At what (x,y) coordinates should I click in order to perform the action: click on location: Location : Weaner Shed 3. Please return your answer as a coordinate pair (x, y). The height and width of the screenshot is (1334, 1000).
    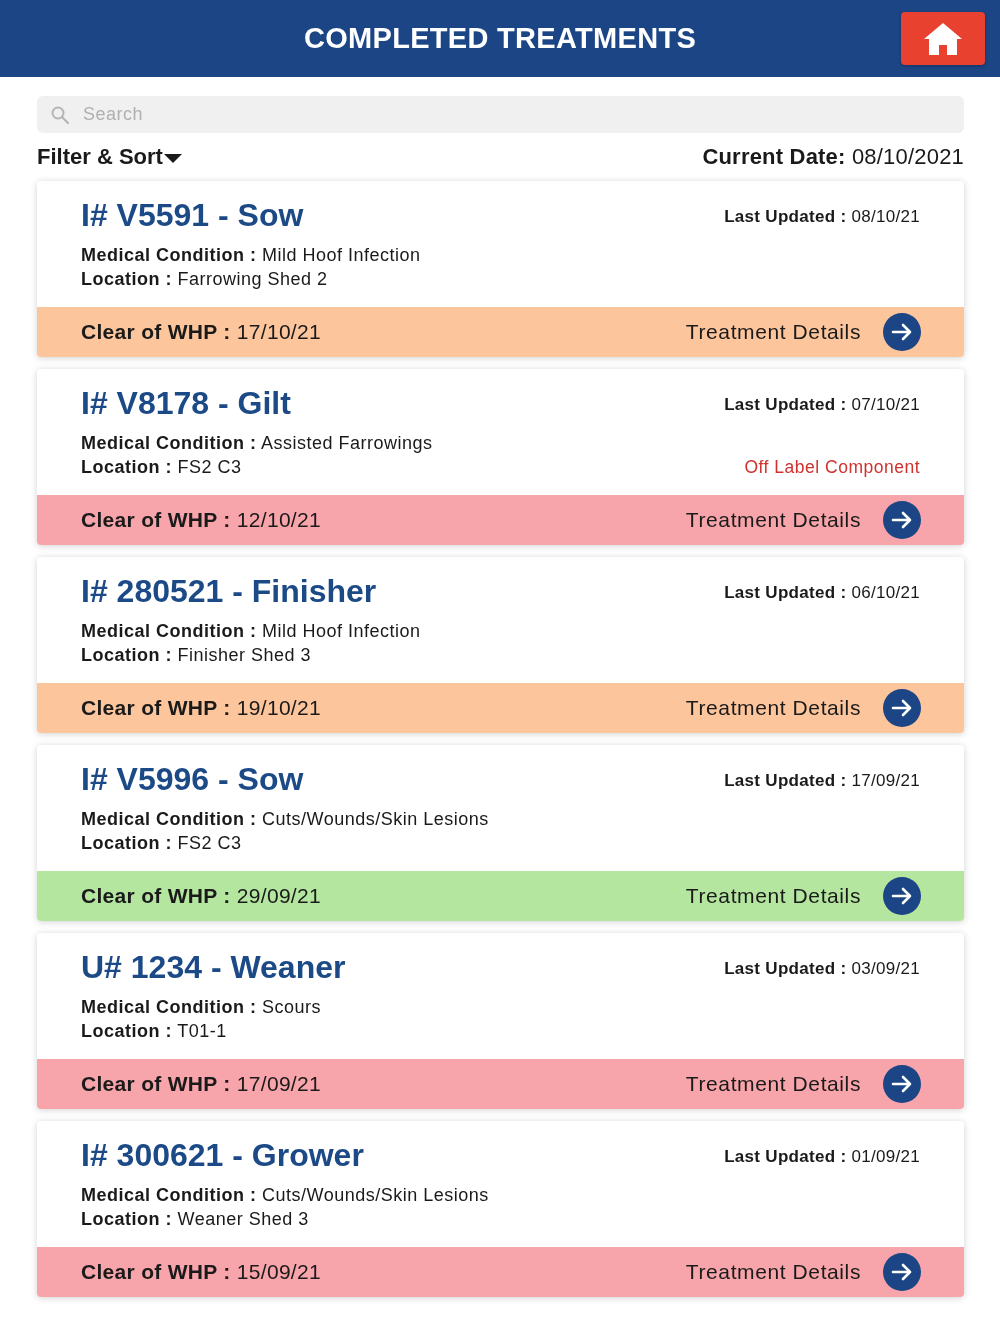
    Looking at the image, I should click on (195, 1219).